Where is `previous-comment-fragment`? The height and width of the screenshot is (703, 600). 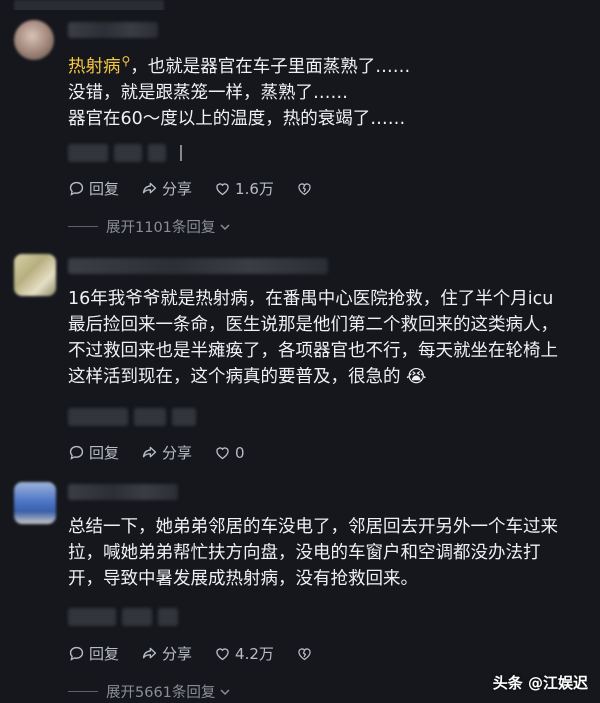 previous-comment-fragment is located at coordinates (300, 5).